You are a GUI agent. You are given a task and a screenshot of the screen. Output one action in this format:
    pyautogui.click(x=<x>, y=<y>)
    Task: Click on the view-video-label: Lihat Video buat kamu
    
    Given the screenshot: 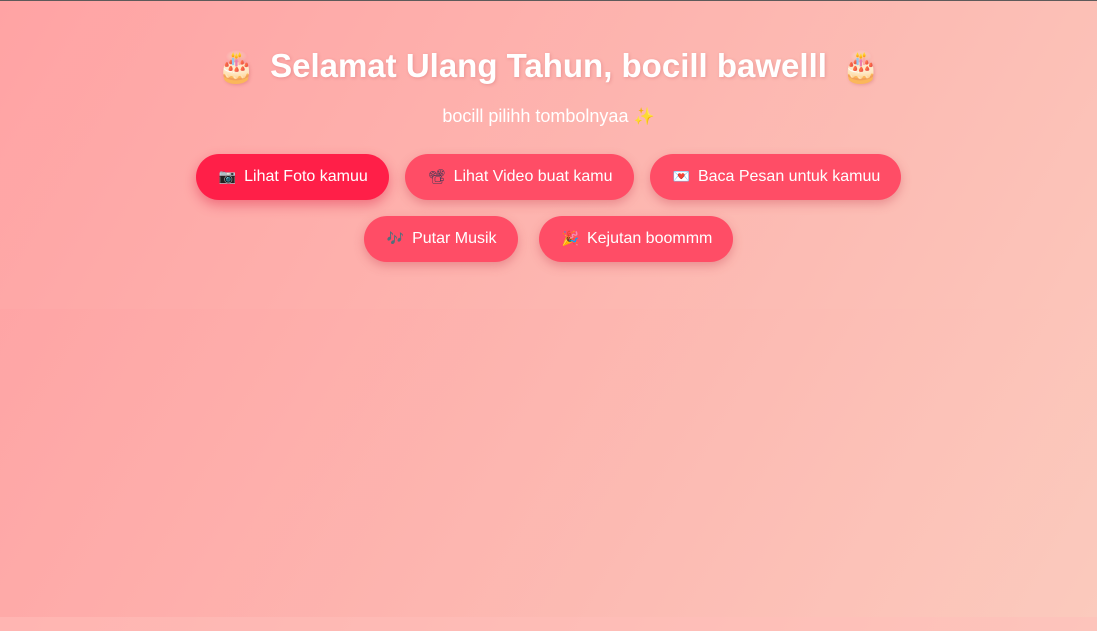 What is the action you would take?
    pyautogui.click(x=533, y=176)
    